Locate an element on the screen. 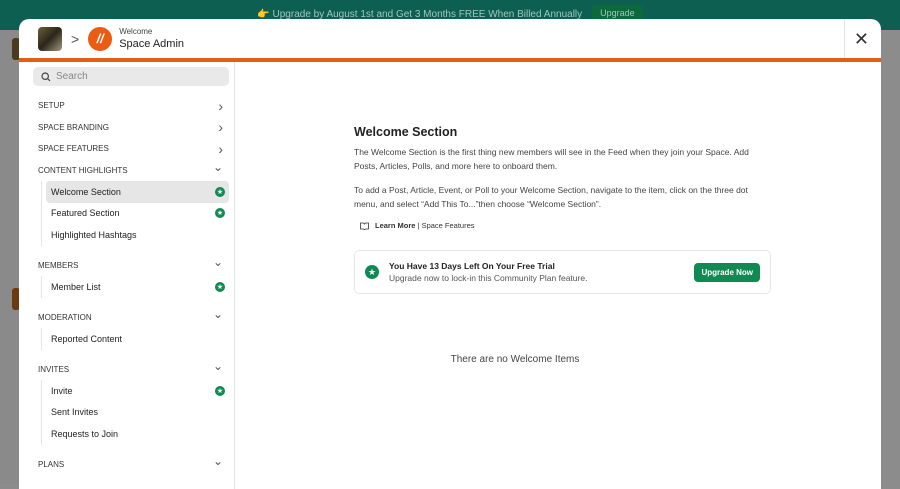  section-label: PLANS is located at coordinates (51, 464).